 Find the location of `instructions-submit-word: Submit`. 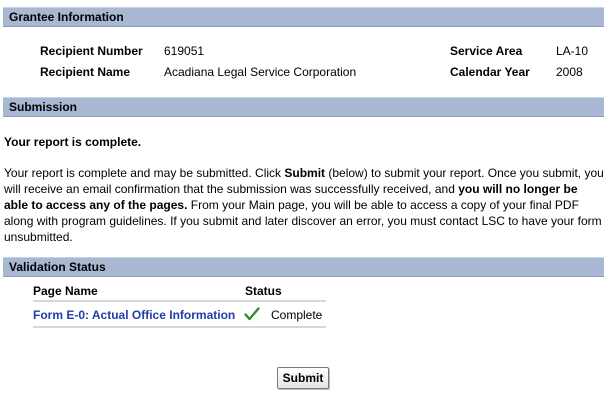

instructions-submit-word: Submit is located at coordinates (305, 173).